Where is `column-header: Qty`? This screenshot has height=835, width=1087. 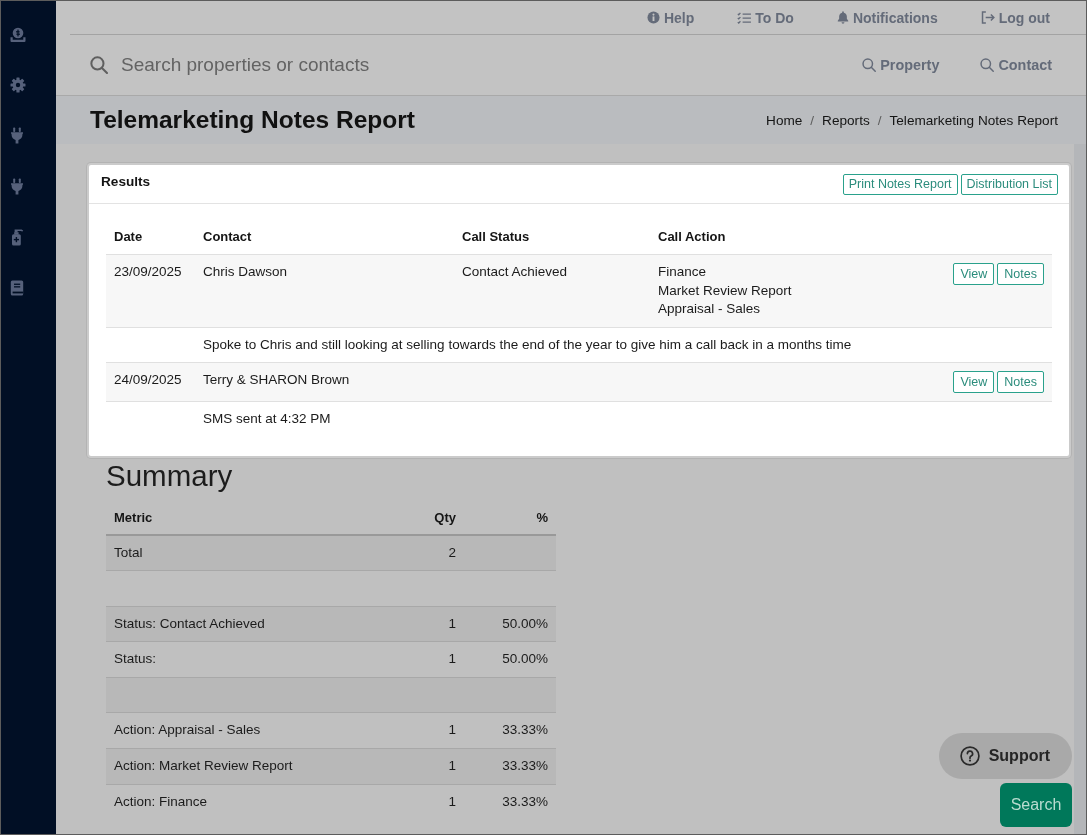 column-header: Qty is located at coordinates (410, 517).